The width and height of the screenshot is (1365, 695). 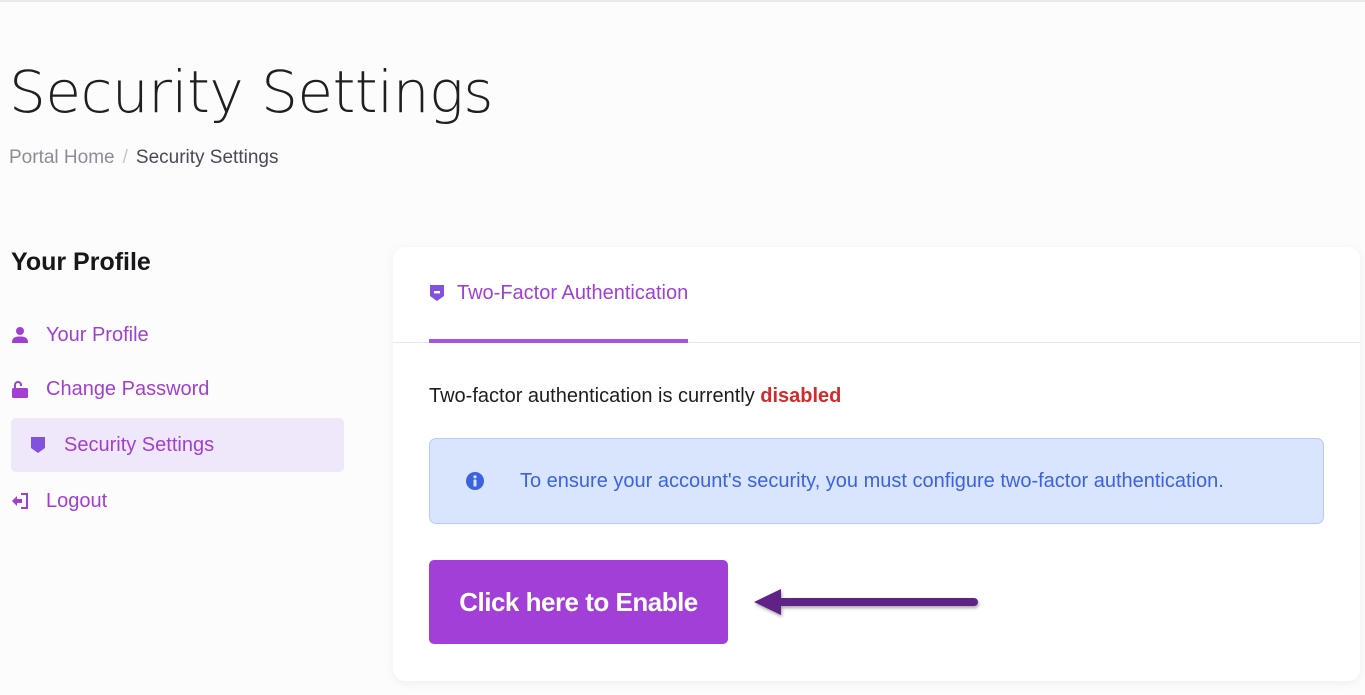 What do you see at coordinates (62, 158) in the screenshot?
I see `breadcrumb-portal-home: Portal Home` at bounding box center [62, 158].